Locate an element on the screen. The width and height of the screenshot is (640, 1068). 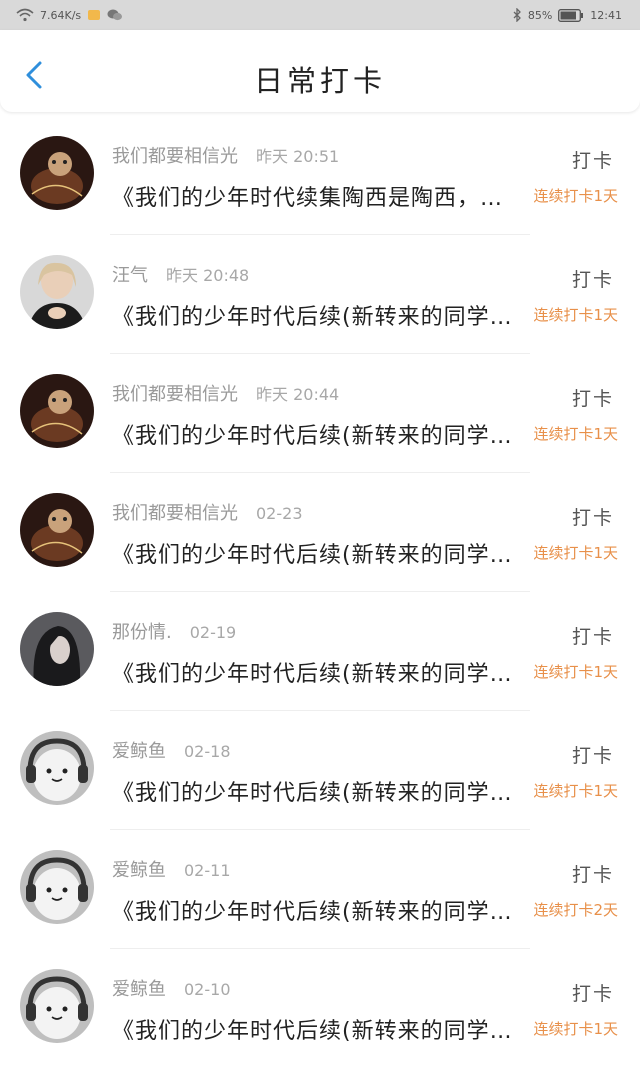
item-meta: 我们都要相信光 昨天 20:44 is located at coordinates (225, 393).